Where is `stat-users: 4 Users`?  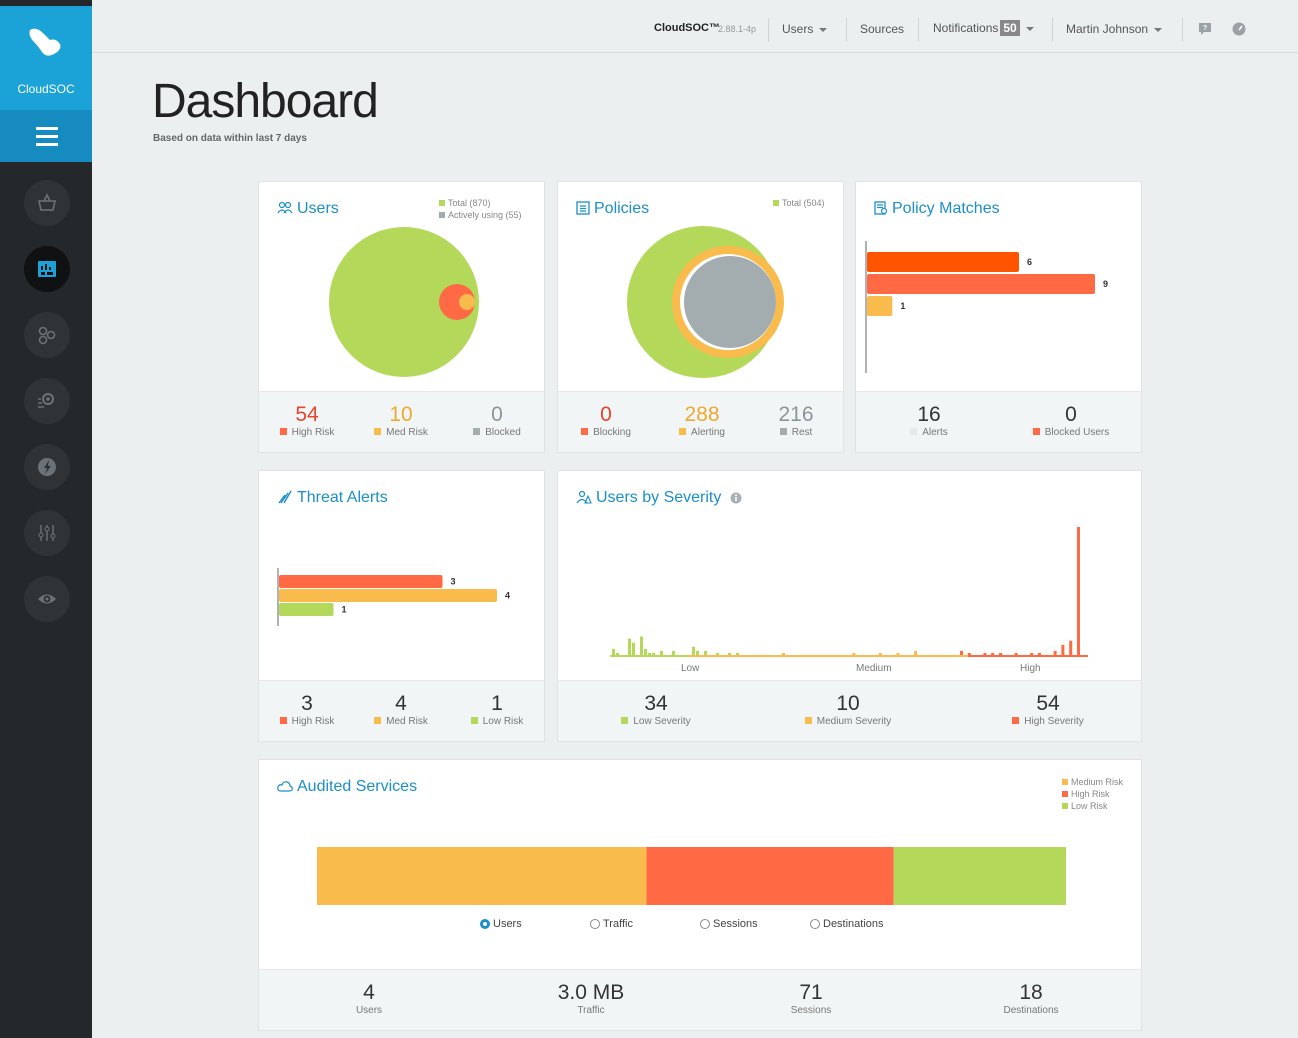 stat-users: 4 Users is located at coordinates (369, 999).